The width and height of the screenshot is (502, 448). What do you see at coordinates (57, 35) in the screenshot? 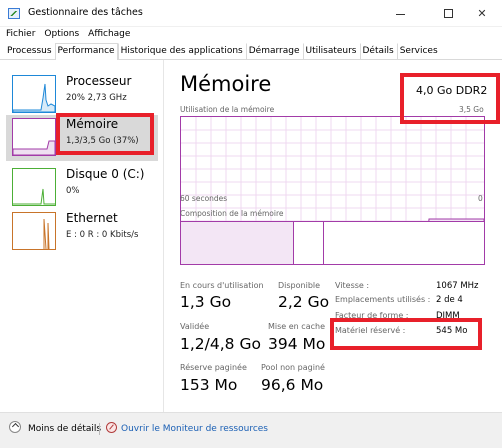
I see `menu-options: Options` at bounding box center [57, 35].